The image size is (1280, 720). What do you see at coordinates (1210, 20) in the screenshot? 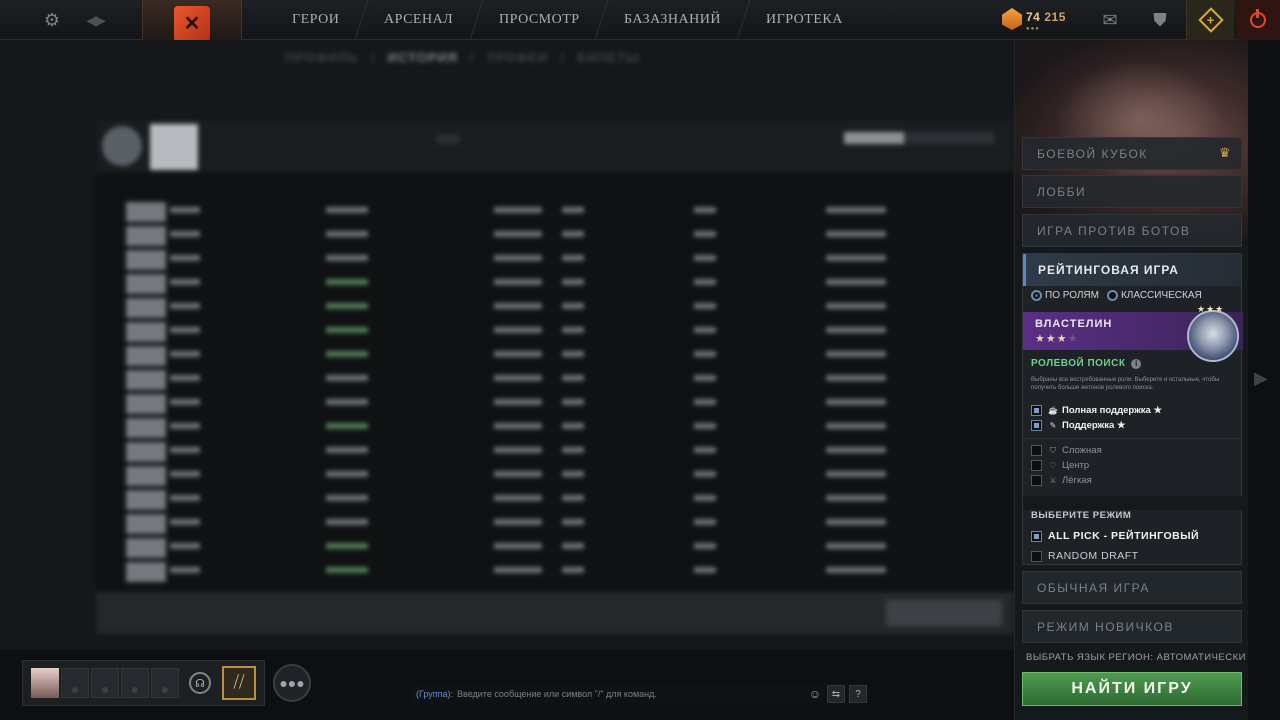
I see `dota-plus-button: +` at bounding box center [1210, 20].